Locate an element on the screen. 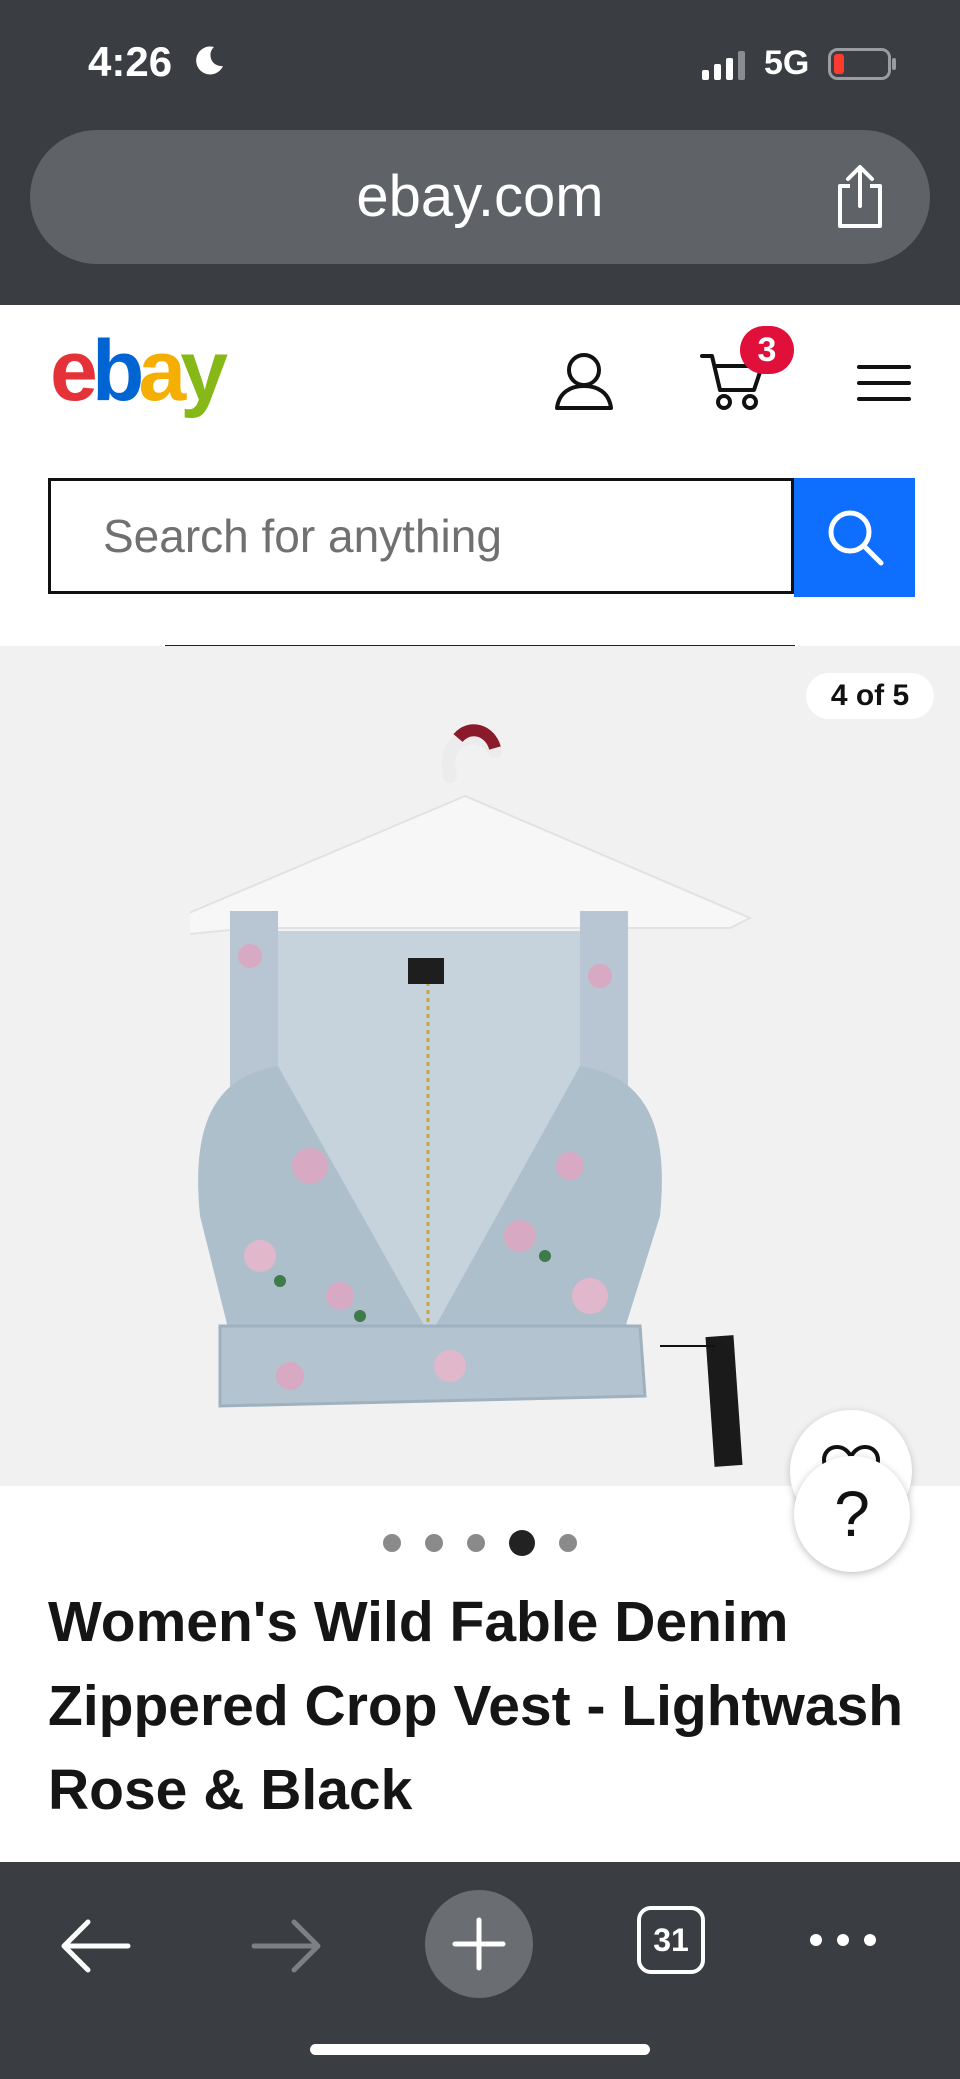 The height and width of the screenshot is (2079, 960). home-indicator is located at coordinates (480, 2049).